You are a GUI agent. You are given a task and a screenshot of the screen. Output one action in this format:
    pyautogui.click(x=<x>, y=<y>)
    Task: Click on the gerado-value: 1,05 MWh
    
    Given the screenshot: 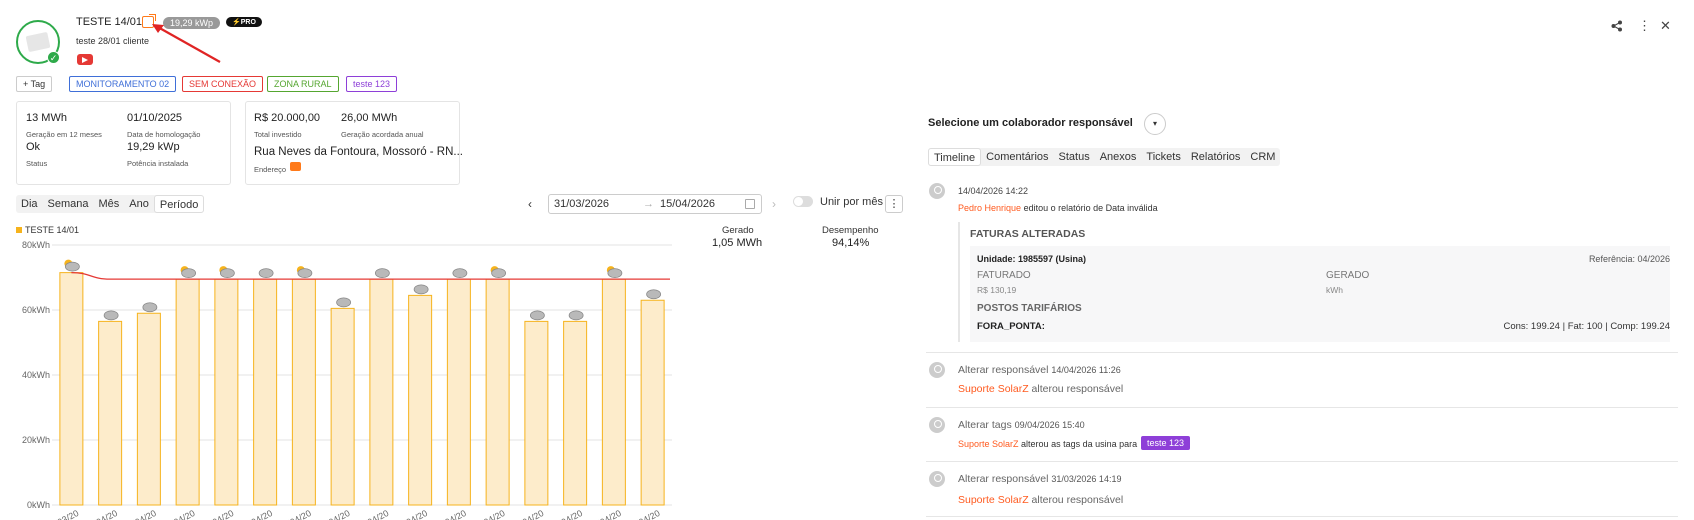 What is the action you would take?
    pyautogui.click(x=737, y=243)
    